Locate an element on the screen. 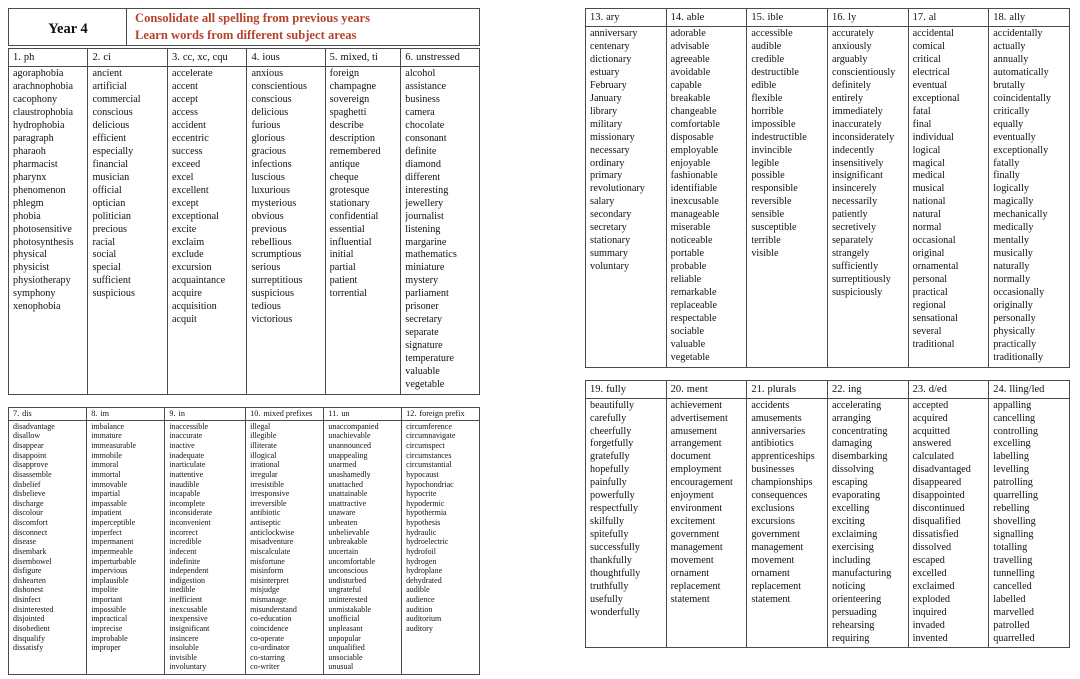 This screenshot has height=679, width=1080. word-item: imprecise is located at coordinates (107, 628).